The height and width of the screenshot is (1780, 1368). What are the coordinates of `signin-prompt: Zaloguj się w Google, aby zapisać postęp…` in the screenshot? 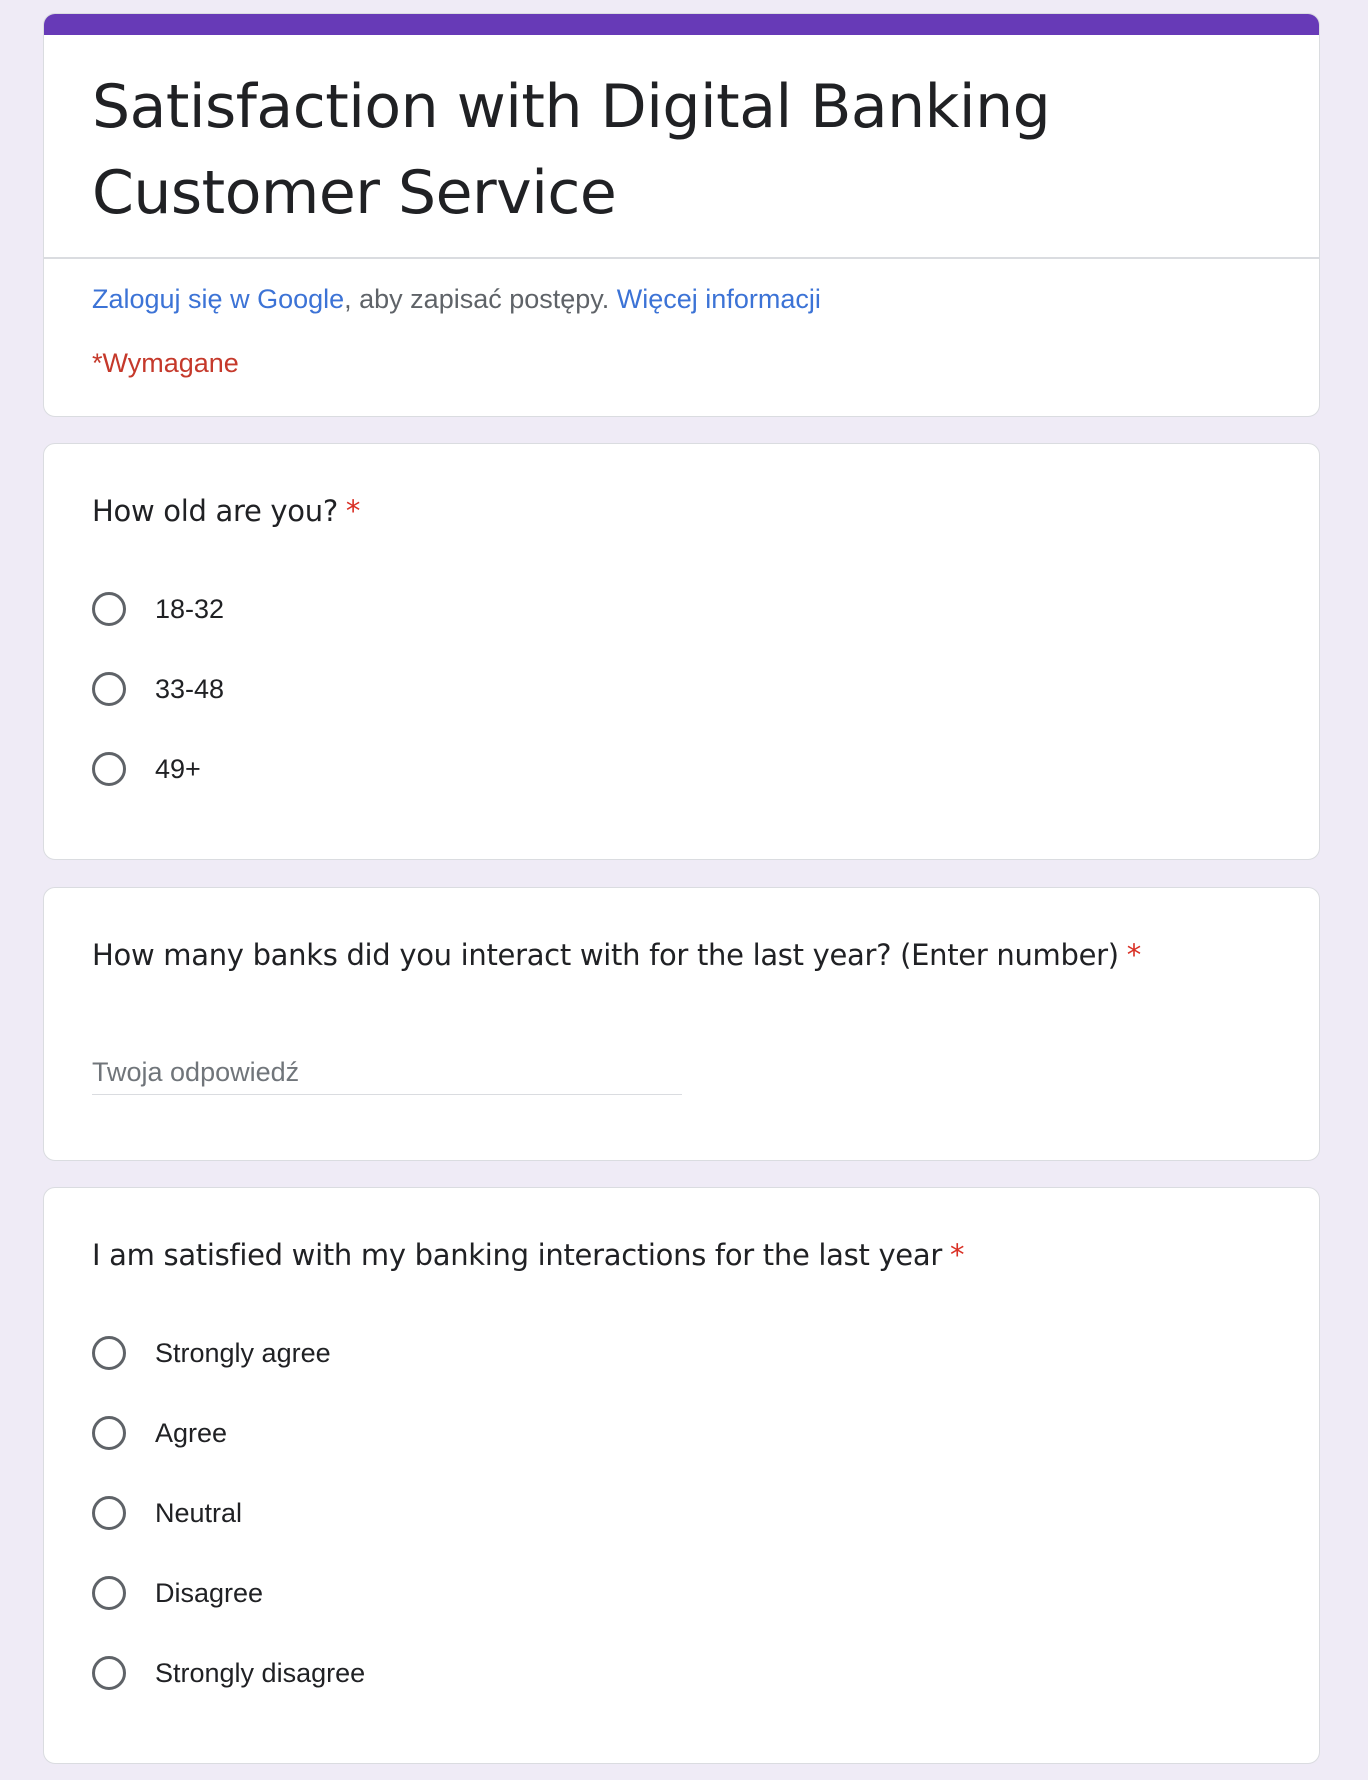 It's located at (456, 299).